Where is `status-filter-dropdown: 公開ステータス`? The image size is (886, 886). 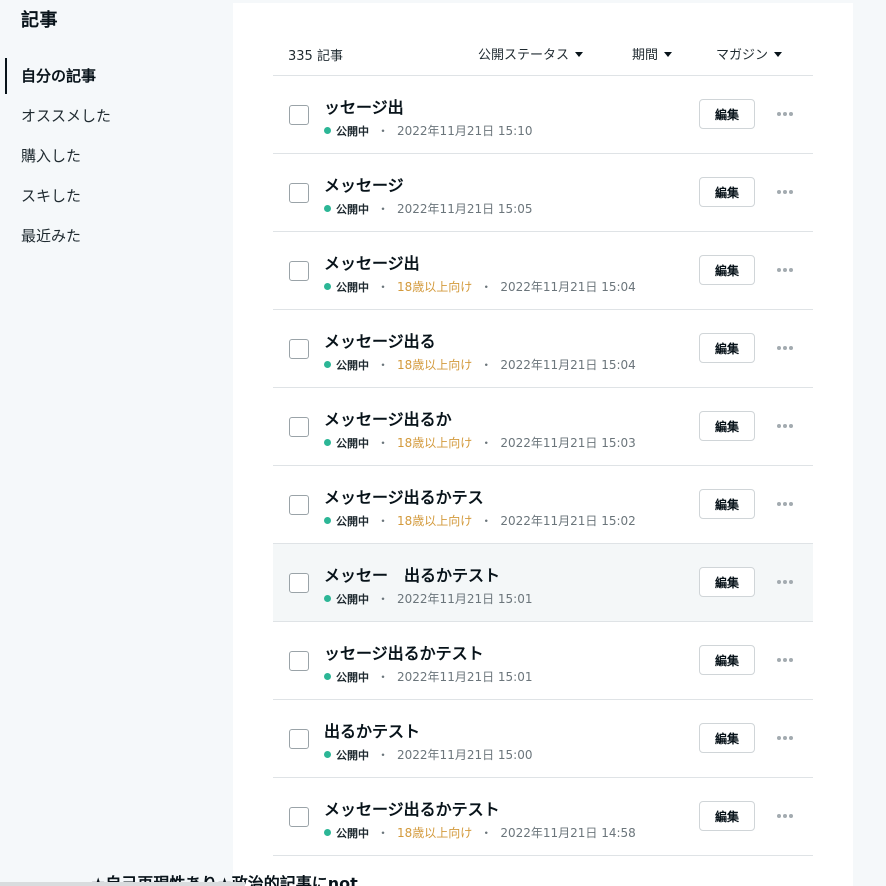
status-filter-dropdown: 公開ステータス is located at coordinates (531, 53).